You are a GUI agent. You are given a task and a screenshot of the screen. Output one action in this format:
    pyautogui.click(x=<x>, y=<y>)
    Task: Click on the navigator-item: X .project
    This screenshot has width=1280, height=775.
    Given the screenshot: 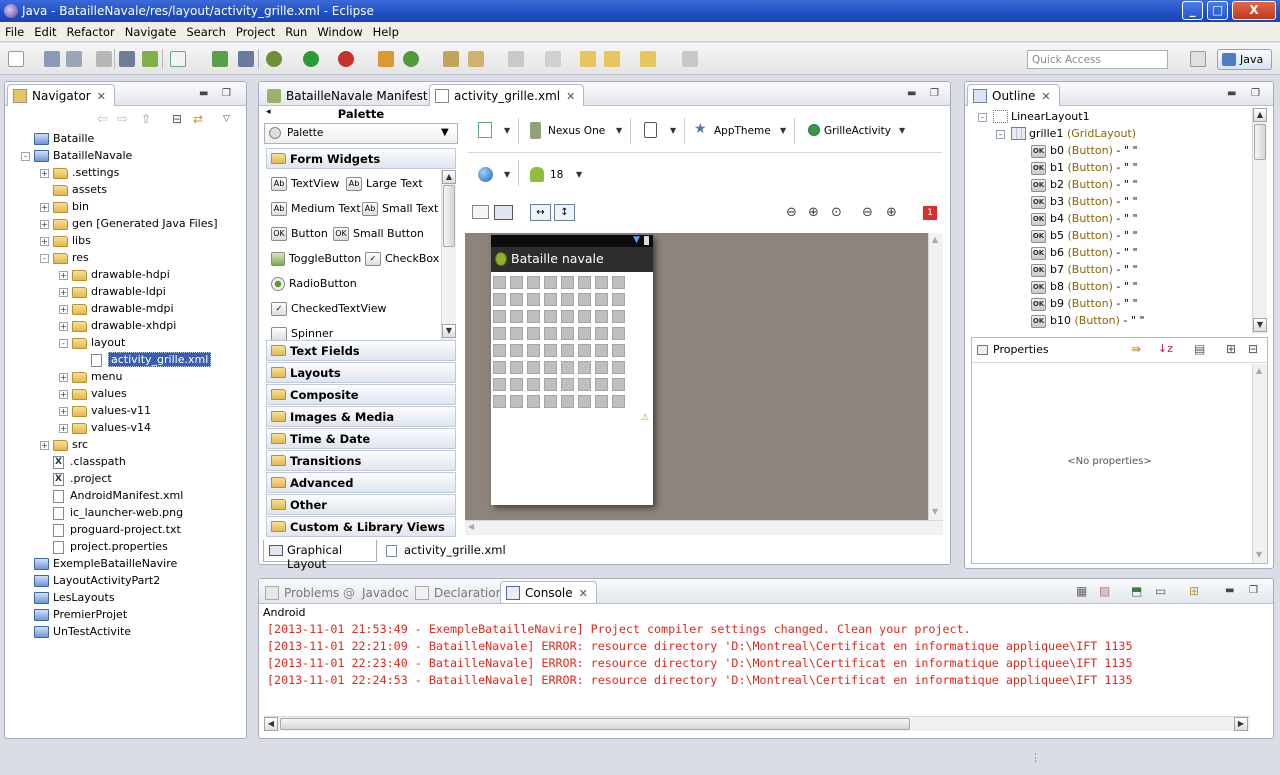 What is the action you would take?
    pyautogui.click(x=76, y=478)
    